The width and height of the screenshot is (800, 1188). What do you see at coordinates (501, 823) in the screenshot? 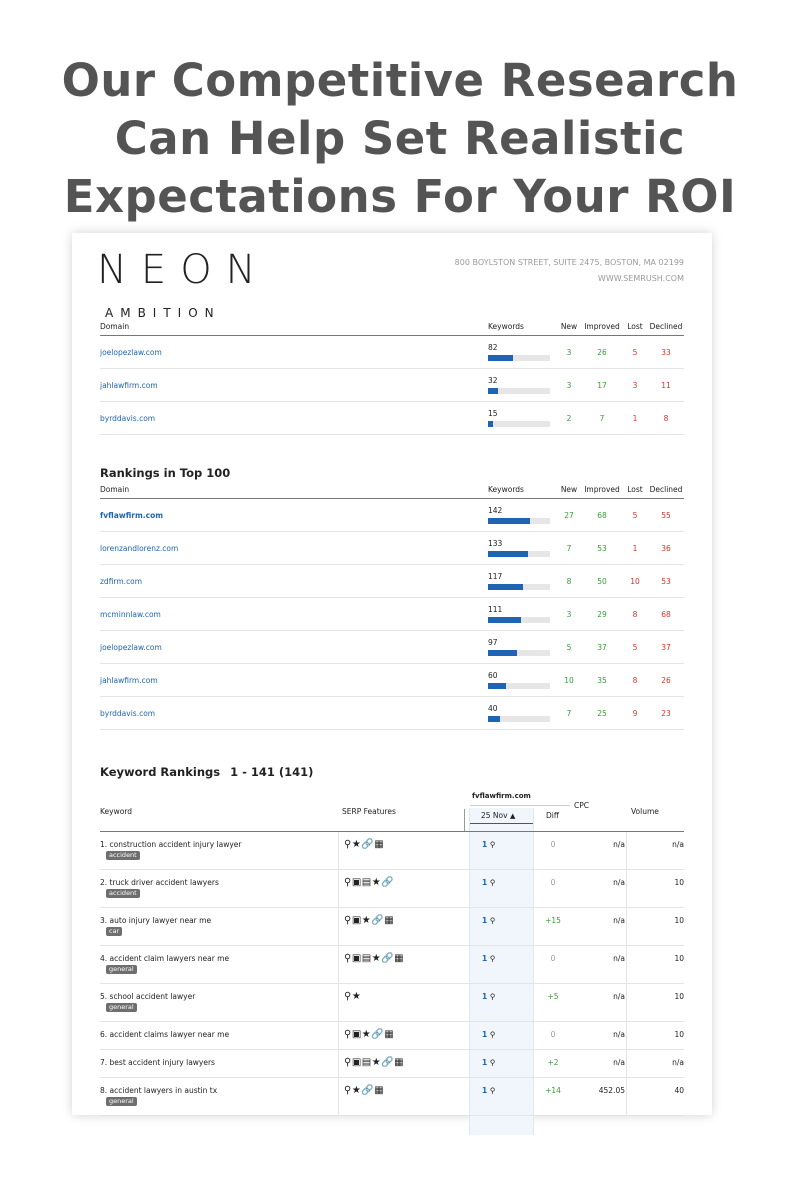
I see `sort-underline` at bounding box center [501, 823].